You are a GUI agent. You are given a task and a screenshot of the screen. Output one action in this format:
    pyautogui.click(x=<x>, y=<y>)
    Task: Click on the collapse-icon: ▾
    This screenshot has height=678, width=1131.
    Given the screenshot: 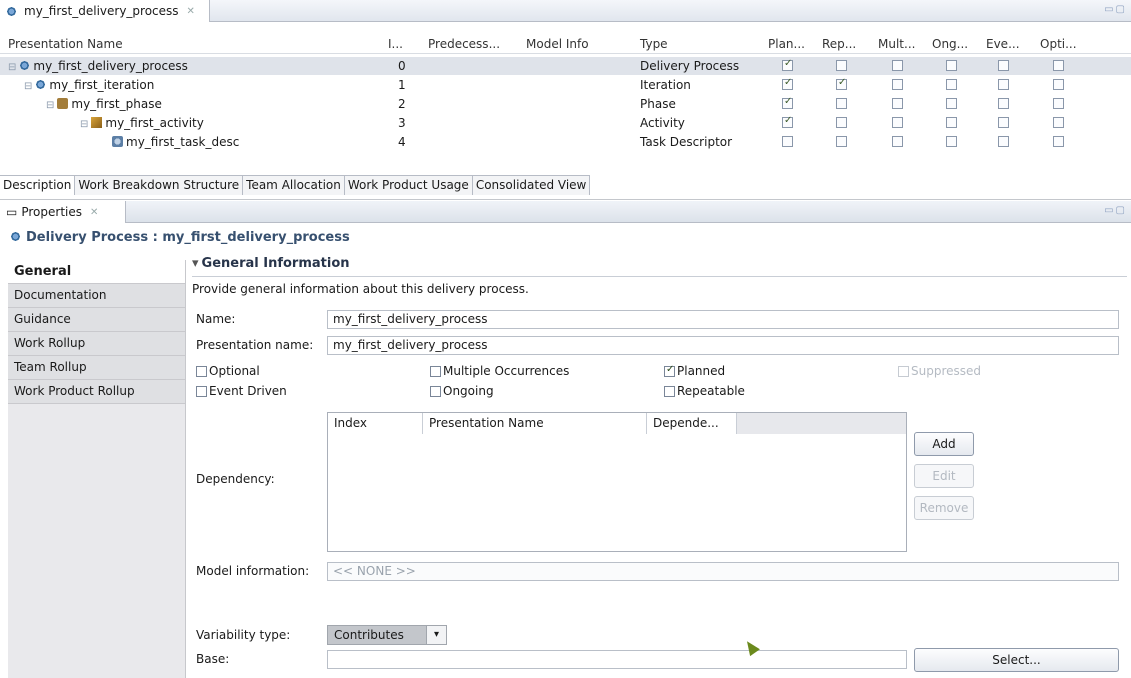 What is the action you would take?
    pyautogui.click(x=195, y=263)
    